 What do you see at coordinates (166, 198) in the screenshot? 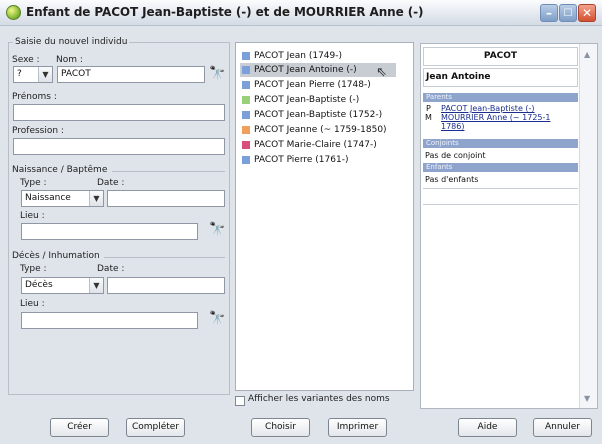
I see `naissance-date-input` at bounding box center [166, 198].